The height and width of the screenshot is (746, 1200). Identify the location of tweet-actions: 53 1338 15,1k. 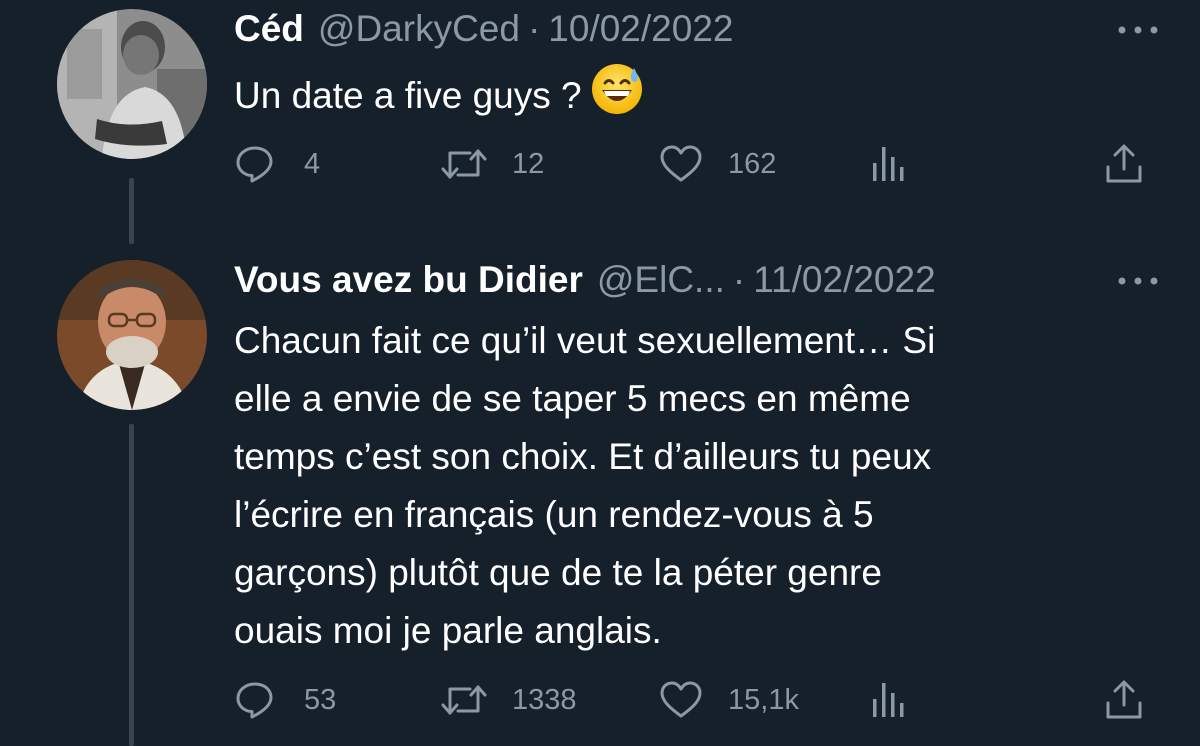
(689, 700).